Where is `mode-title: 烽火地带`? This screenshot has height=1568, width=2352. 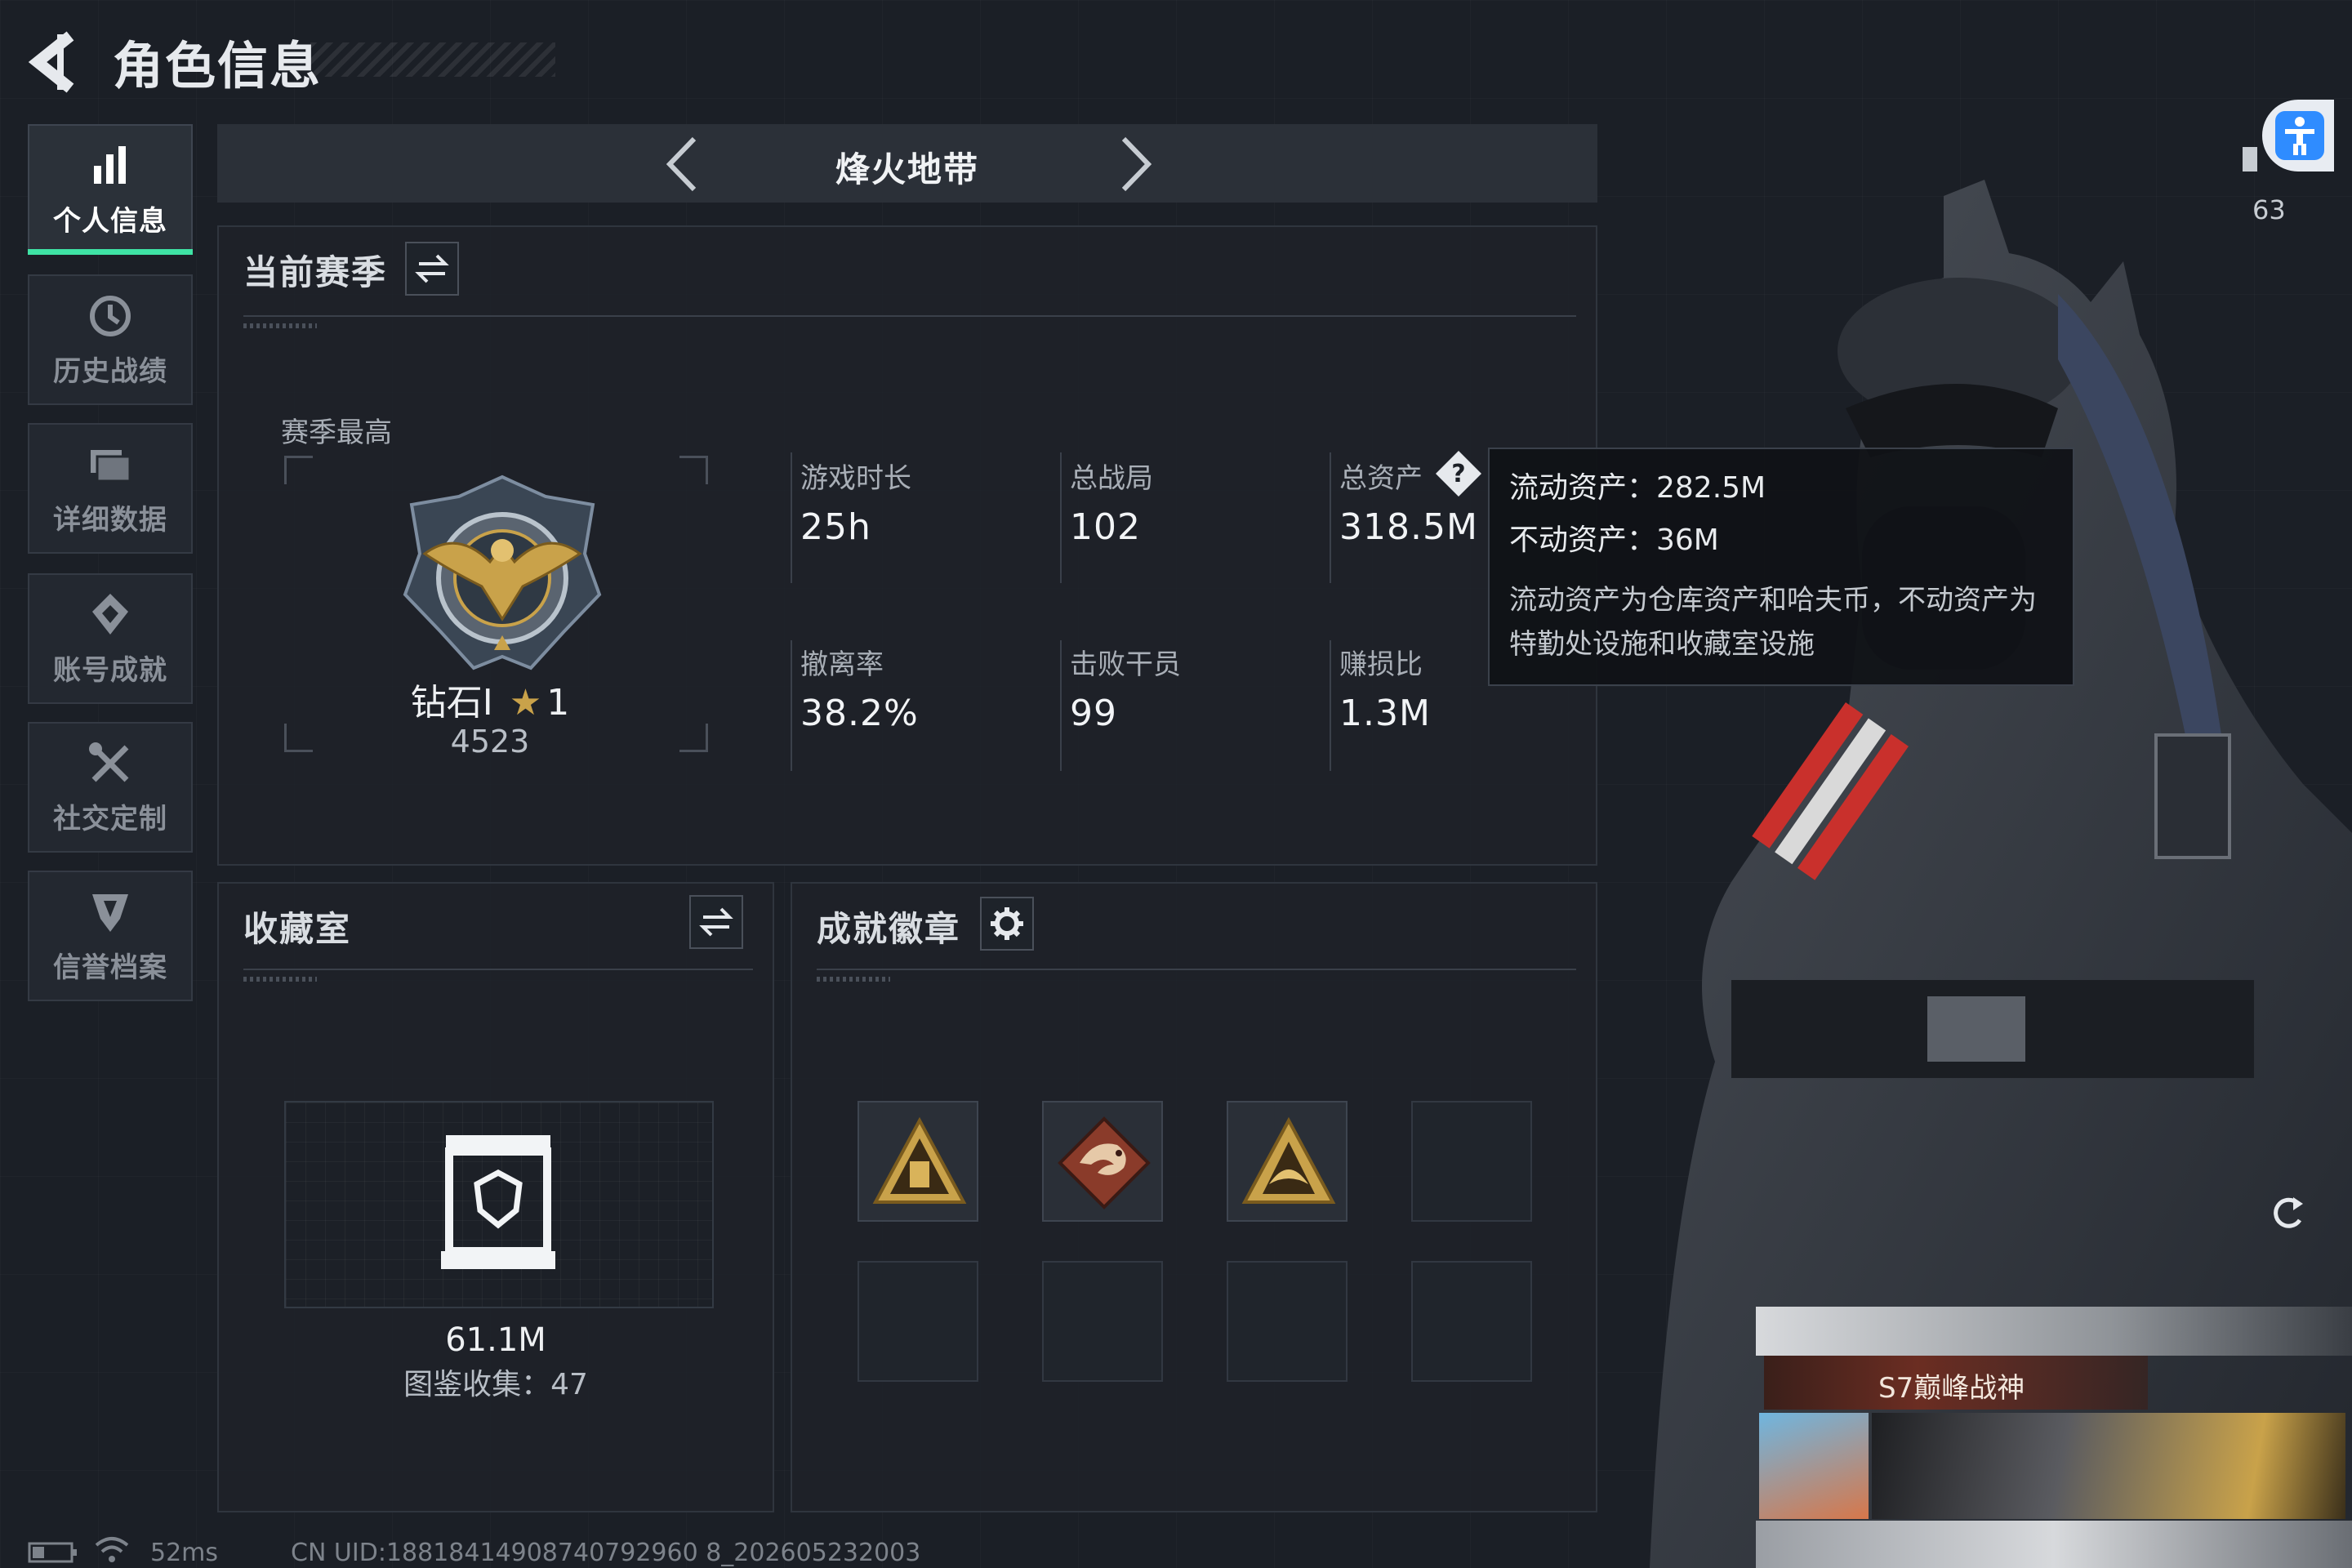
mode-title: 烽火地带 is located at coordinates (907, 169).